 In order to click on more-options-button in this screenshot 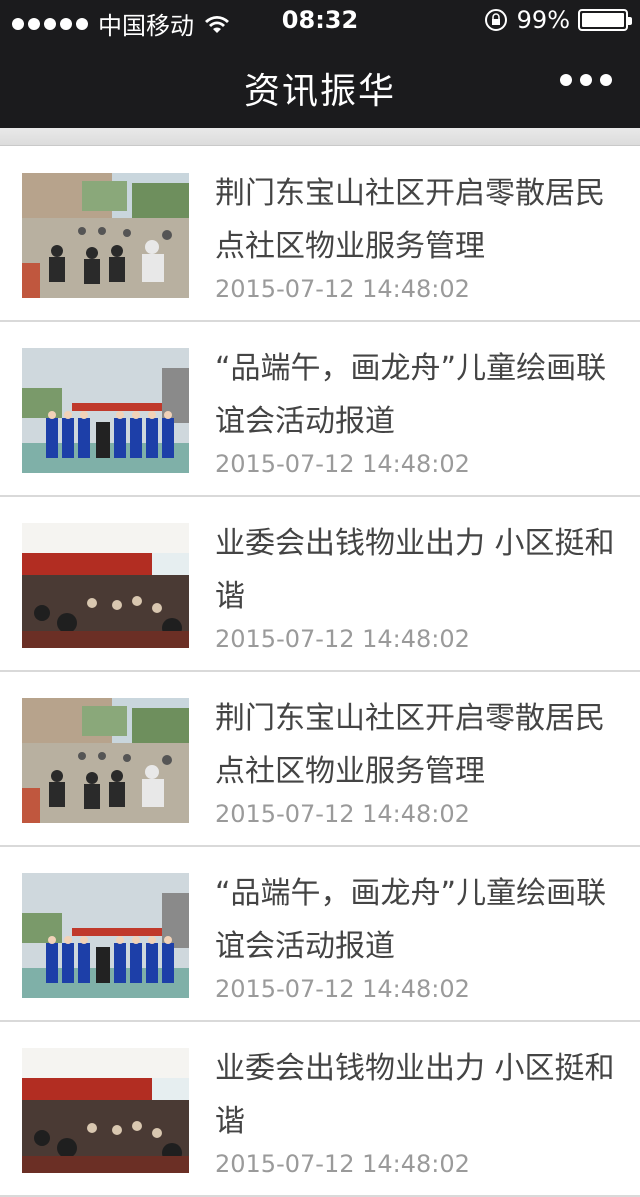, I will do `click(586, 80)`.